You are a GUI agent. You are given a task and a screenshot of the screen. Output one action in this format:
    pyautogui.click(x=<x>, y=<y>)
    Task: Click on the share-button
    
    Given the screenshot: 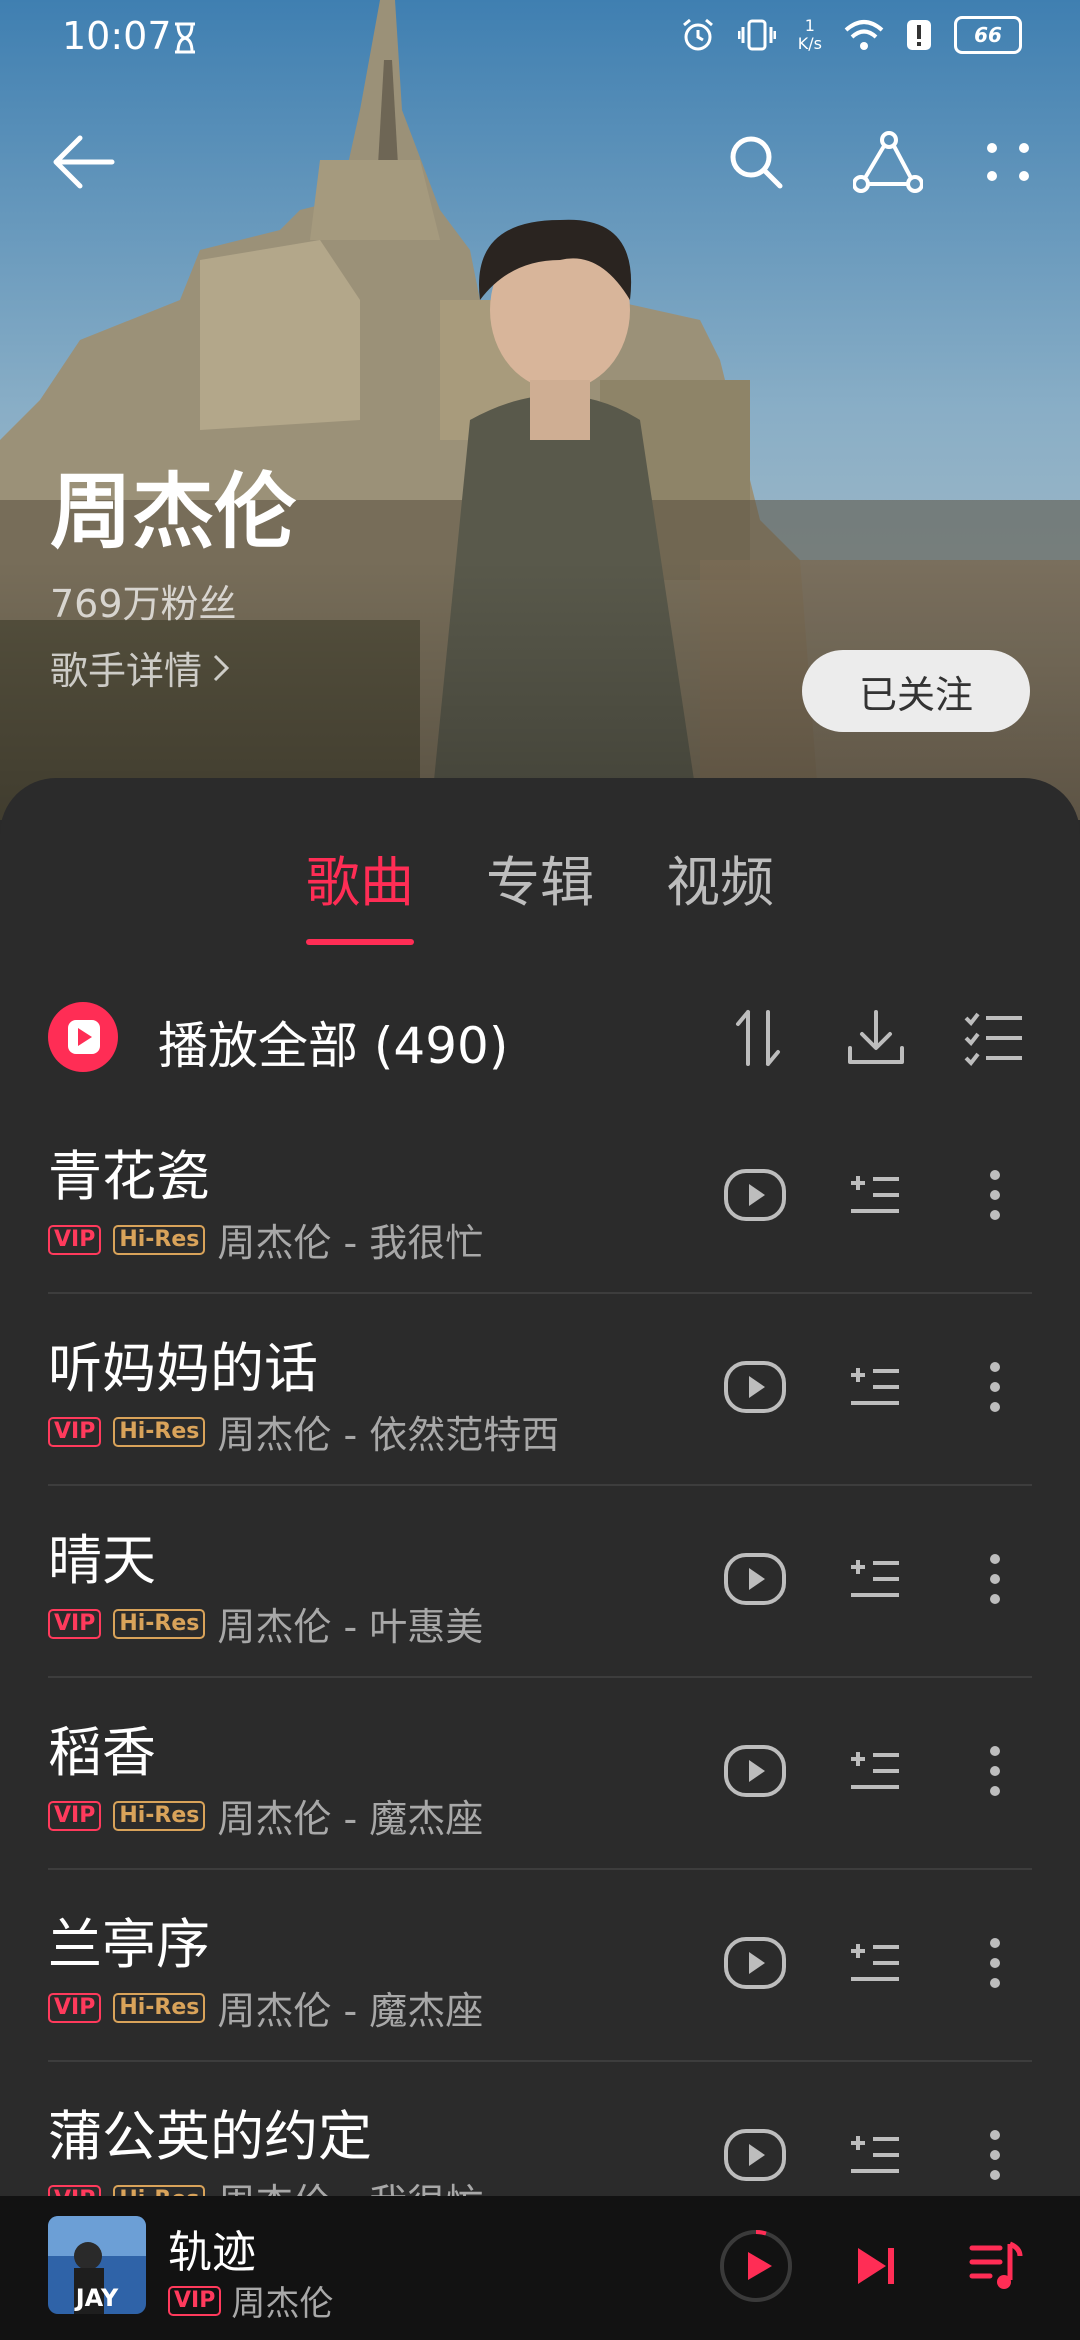 What is the action you would take?
    pyautogui.click(x=888, y=162)
    